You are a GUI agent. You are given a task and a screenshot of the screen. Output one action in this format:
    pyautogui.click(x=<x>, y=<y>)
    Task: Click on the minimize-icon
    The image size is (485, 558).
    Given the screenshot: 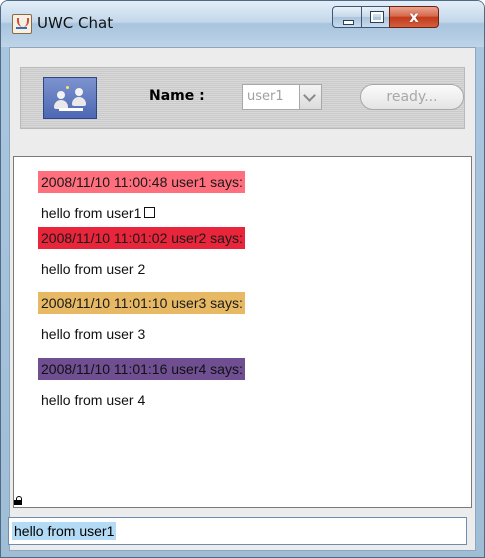 What is the action you would take?
    pyautogui.click(x=347, y=17)
    